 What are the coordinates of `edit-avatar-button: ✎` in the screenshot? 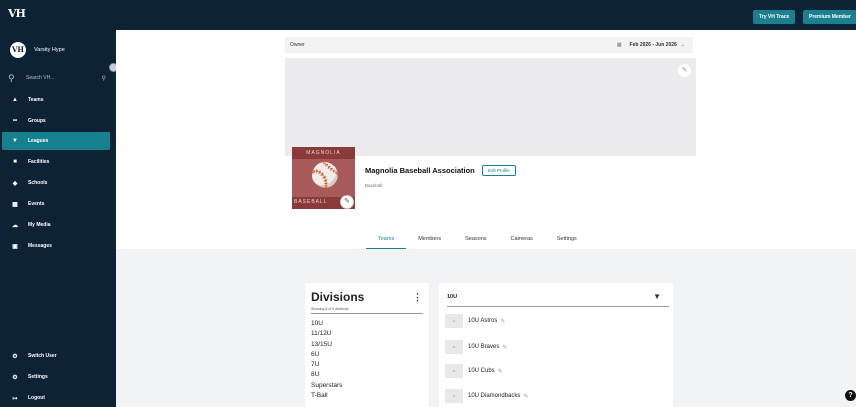 It's located at (347, 202).